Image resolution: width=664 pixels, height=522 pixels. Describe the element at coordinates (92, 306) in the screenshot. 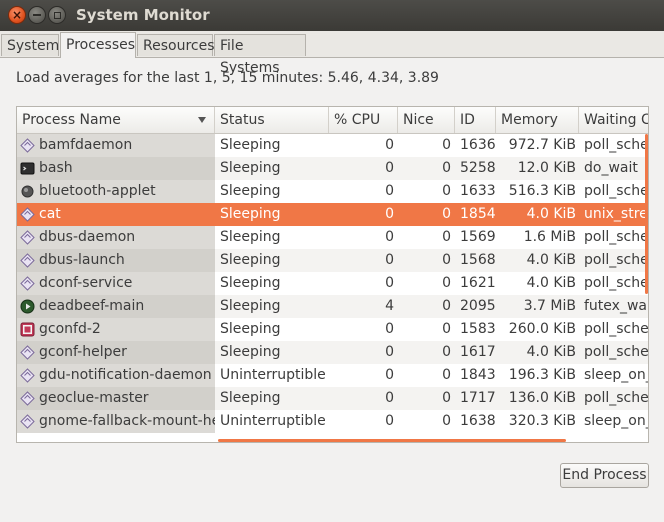

I see `process-name-cell: deadbeef-main` at that location.